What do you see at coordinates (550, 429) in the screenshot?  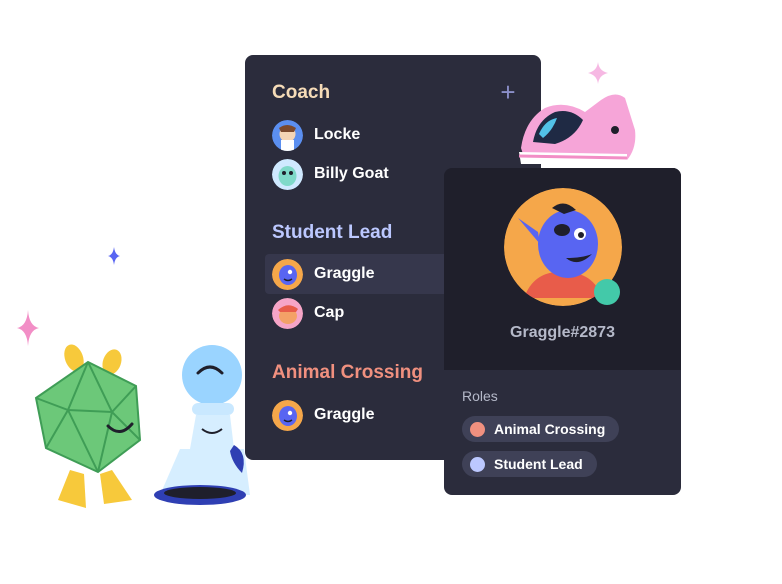 I see `role-name: Animal Crossing` at bounding box center [550, 429].